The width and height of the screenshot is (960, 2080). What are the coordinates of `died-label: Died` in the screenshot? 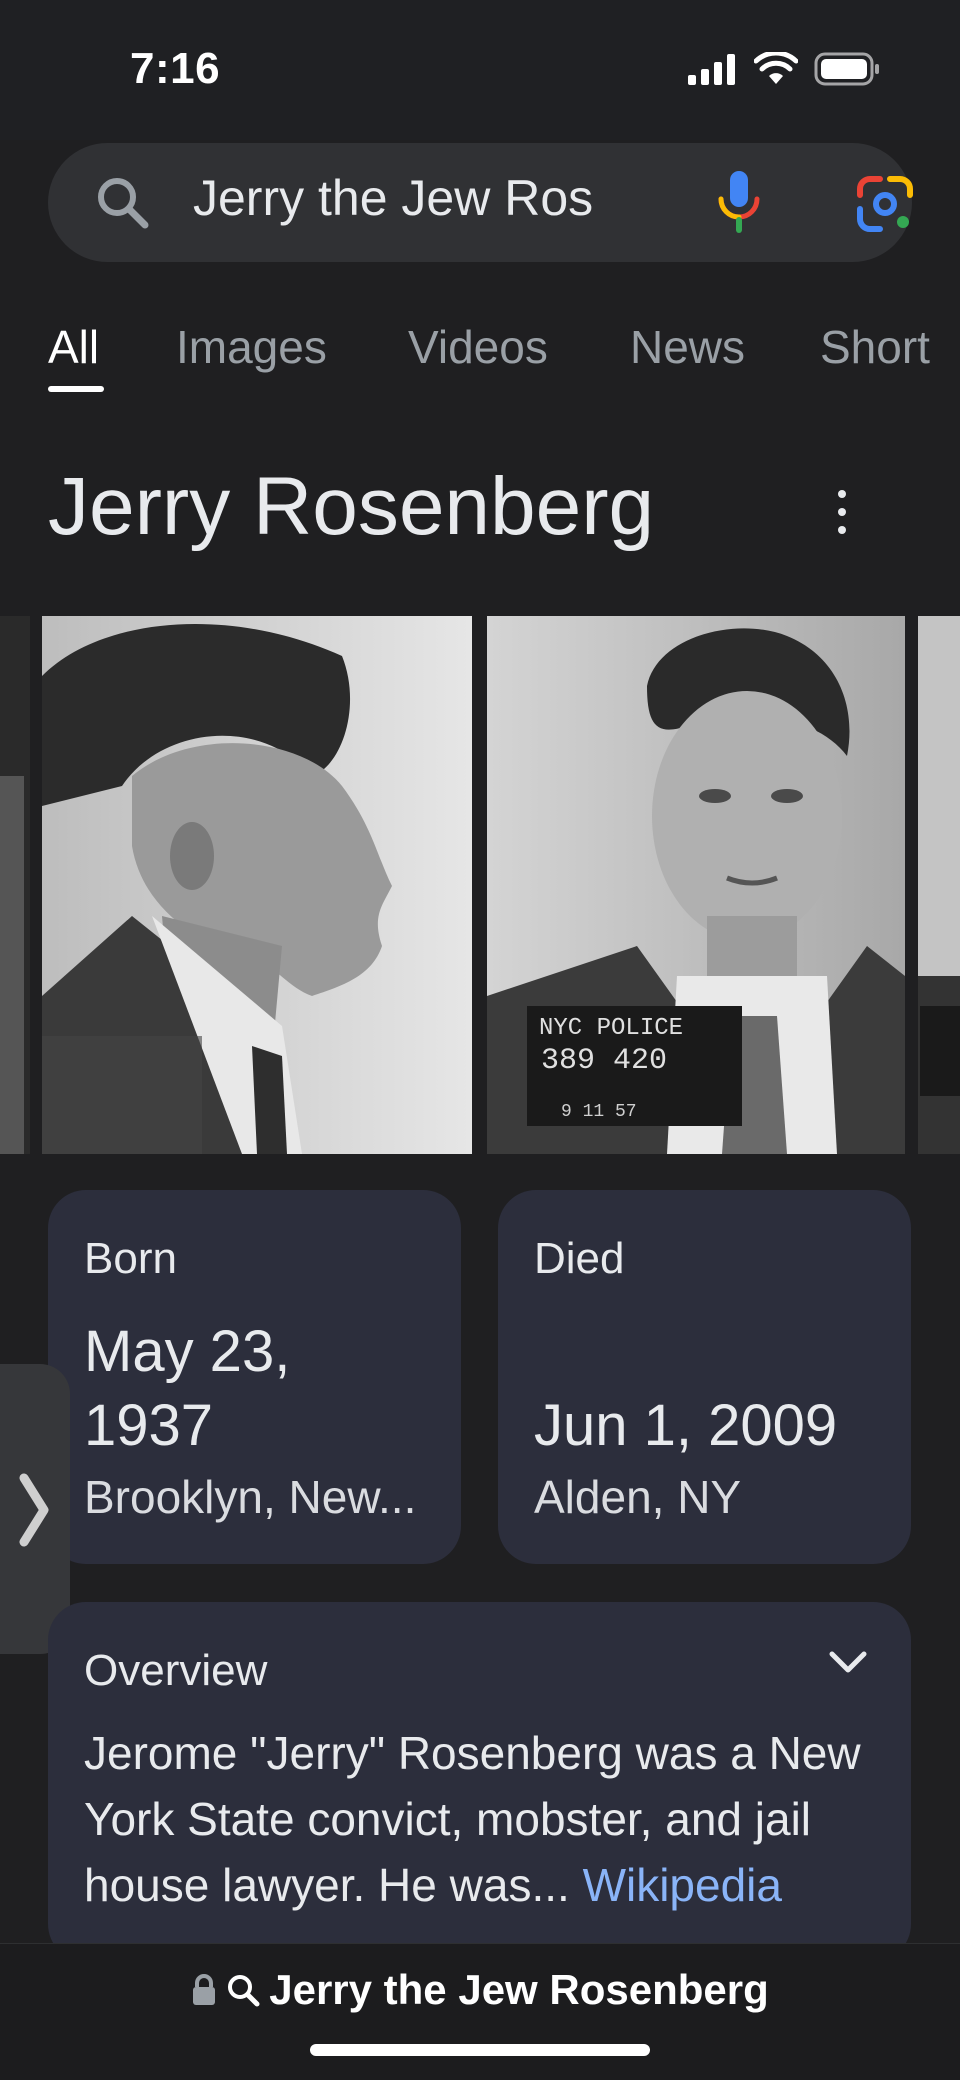 It's located at (579, 1258).